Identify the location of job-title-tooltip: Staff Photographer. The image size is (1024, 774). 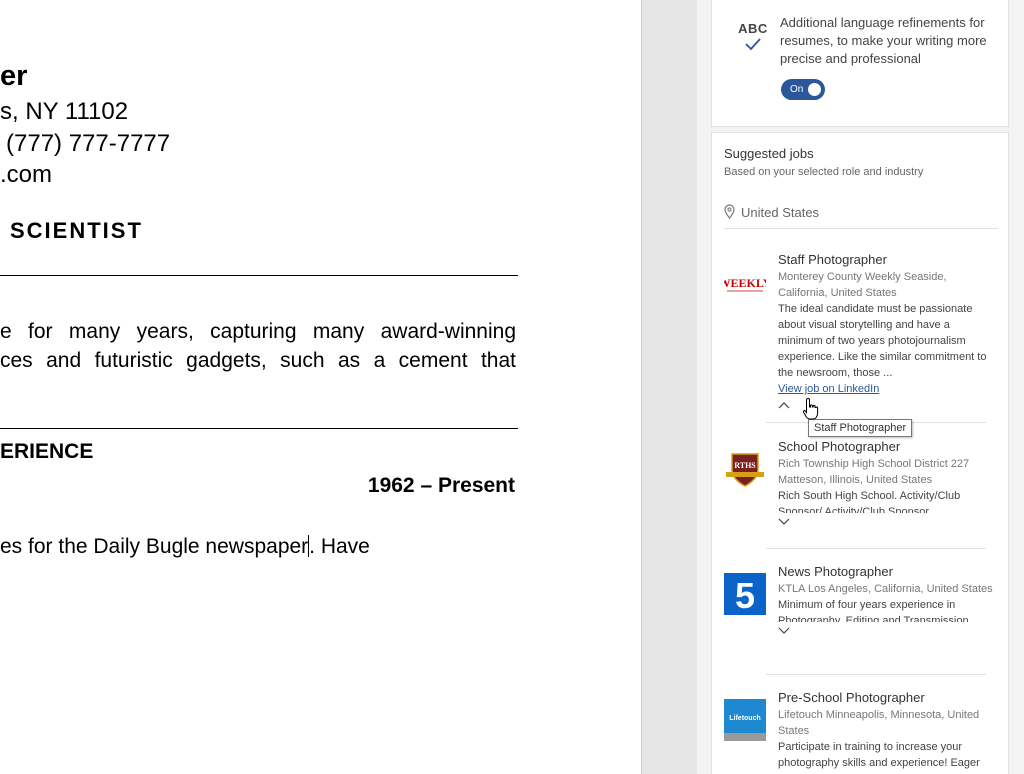
(860, 428).